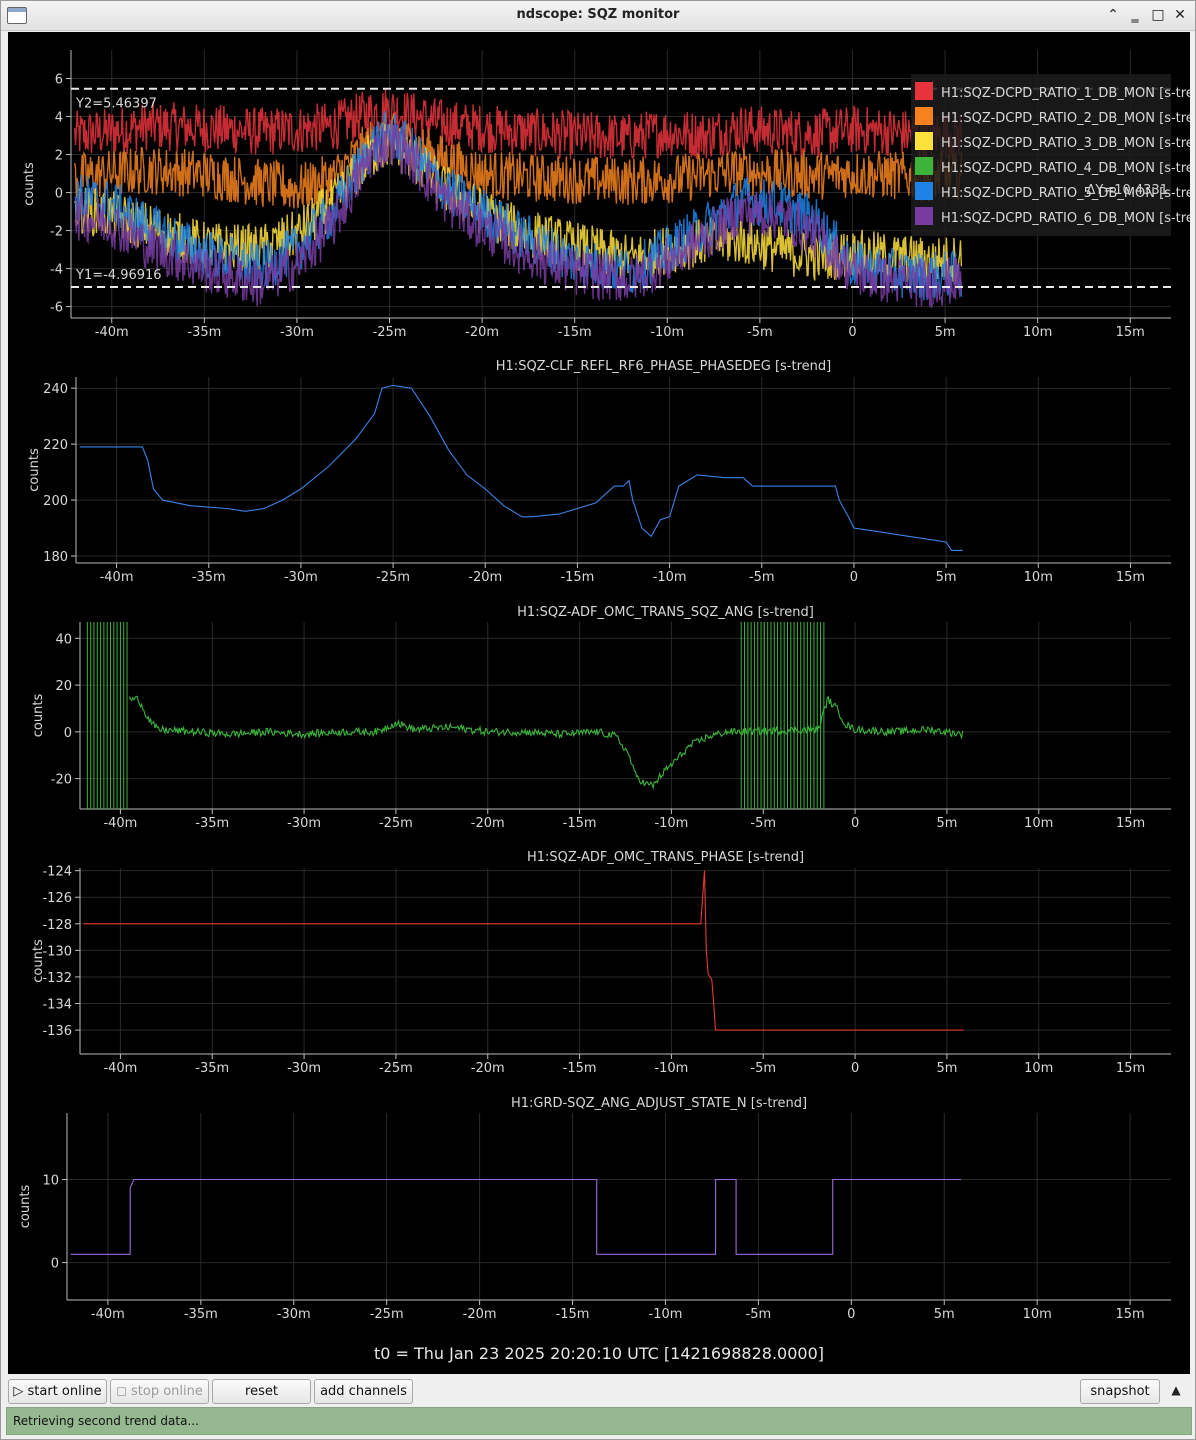  What do you see at coordinates (61, 780) in the screenshot?
I see `y-tick-label: -20` at bounding box center [61, 780].